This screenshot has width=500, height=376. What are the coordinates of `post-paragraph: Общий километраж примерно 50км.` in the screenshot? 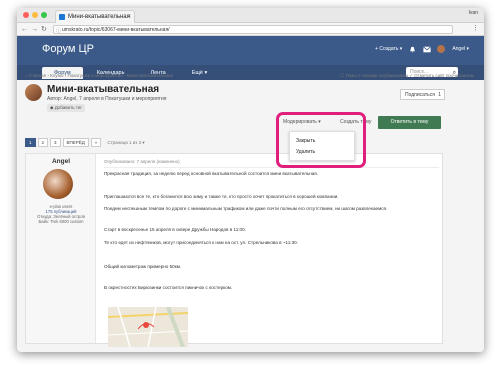 It's located at (143, 266).